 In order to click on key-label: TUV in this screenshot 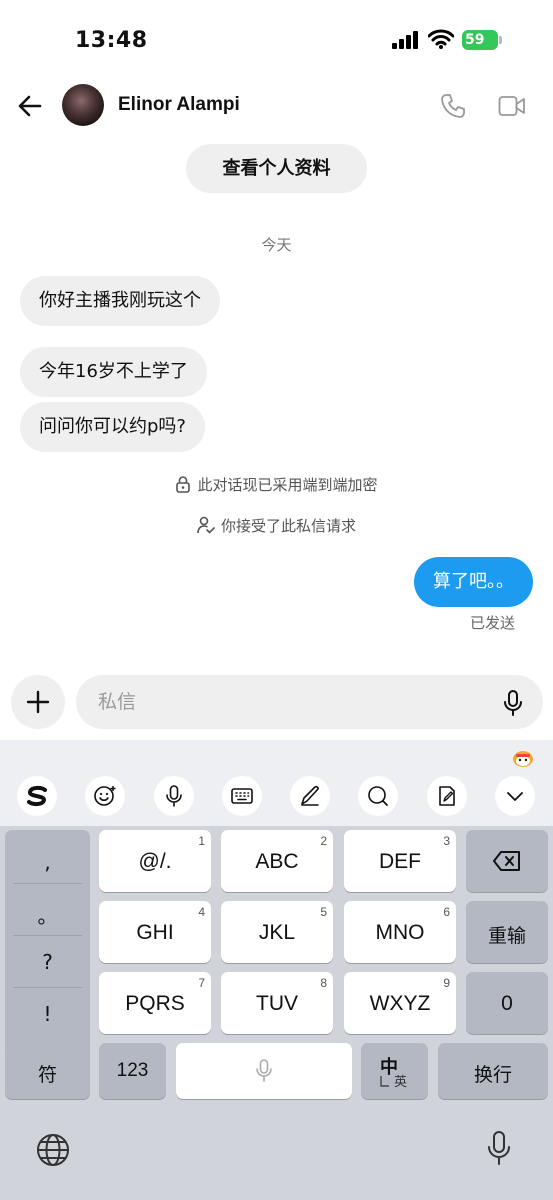, I will do `click(277, 1003)`.